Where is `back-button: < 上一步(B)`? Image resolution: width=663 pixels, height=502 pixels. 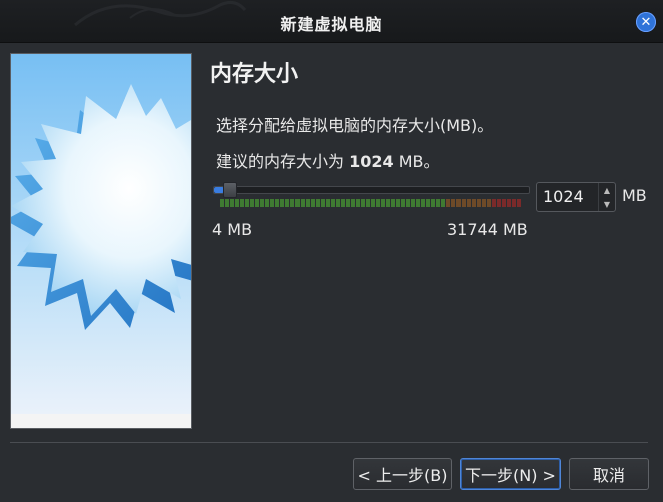 back-button: < 上一步(B) is located at coordinates (402, 474).